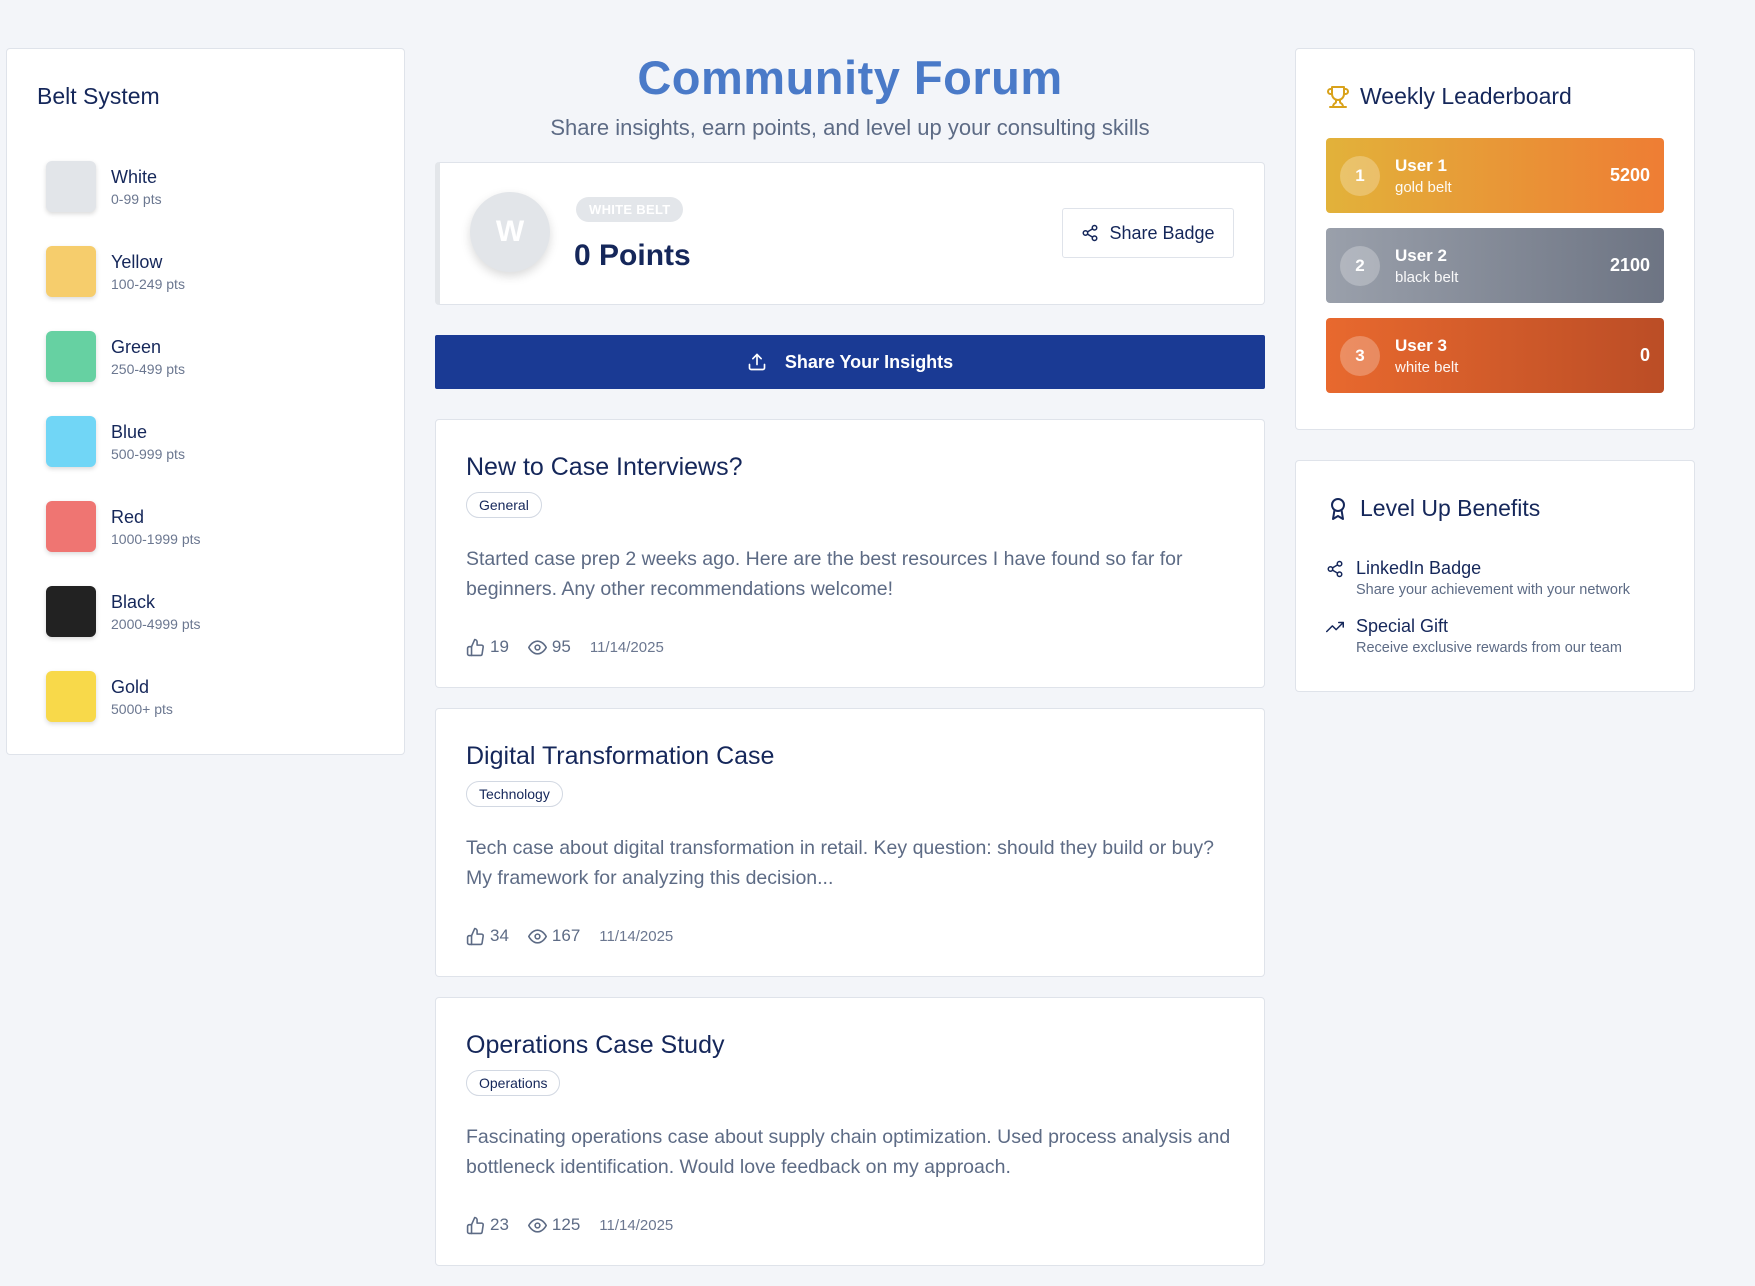 This screenshot has width=1755, height=1286. Describe the element at coordinates (71, 611) in the screenshot. I see `belt-swatch-black` at that location.